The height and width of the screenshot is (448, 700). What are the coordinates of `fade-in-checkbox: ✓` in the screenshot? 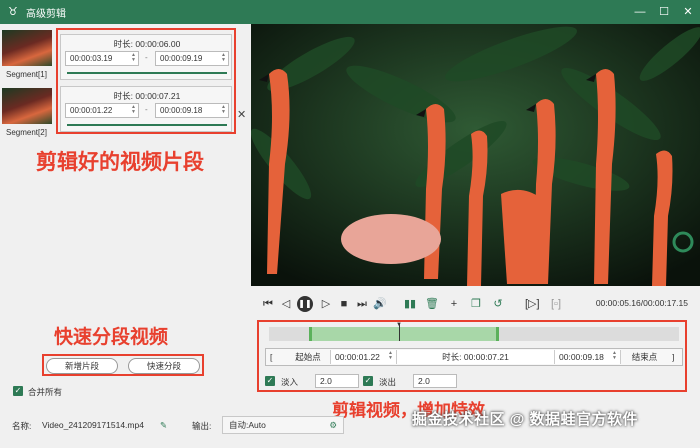 It's located at (270, 381).